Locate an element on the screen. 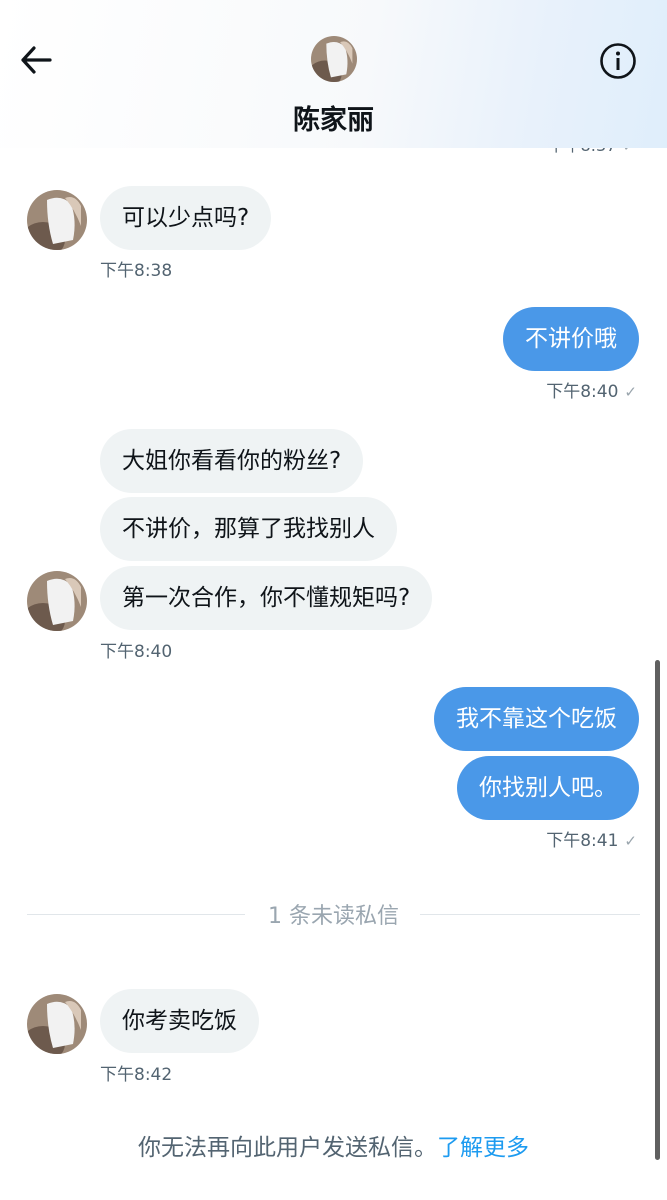 This screenshot has width=667, height=1200. blocked-notice: 你无法再向此用户发送私信。了解更多 is located at coordinates (333, 1145).